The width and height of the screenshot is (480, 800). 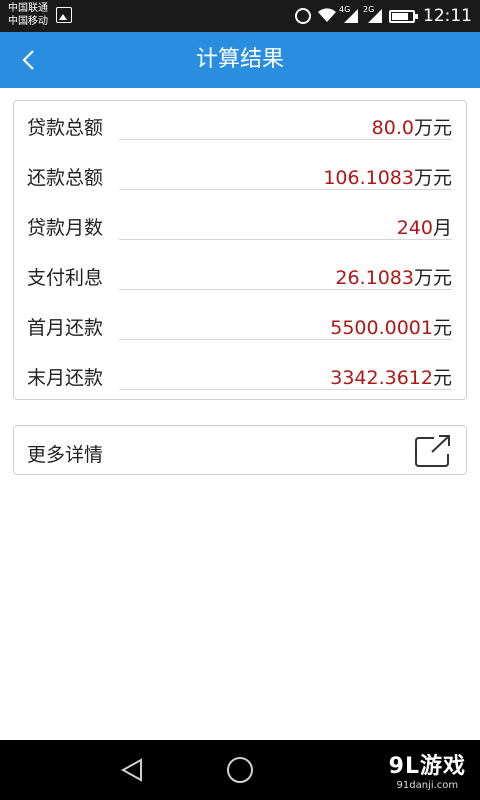 What do you see at coordinates (326, 16) in the screenshot?
I see `wifi-icon` at bounding box center [326, 16].